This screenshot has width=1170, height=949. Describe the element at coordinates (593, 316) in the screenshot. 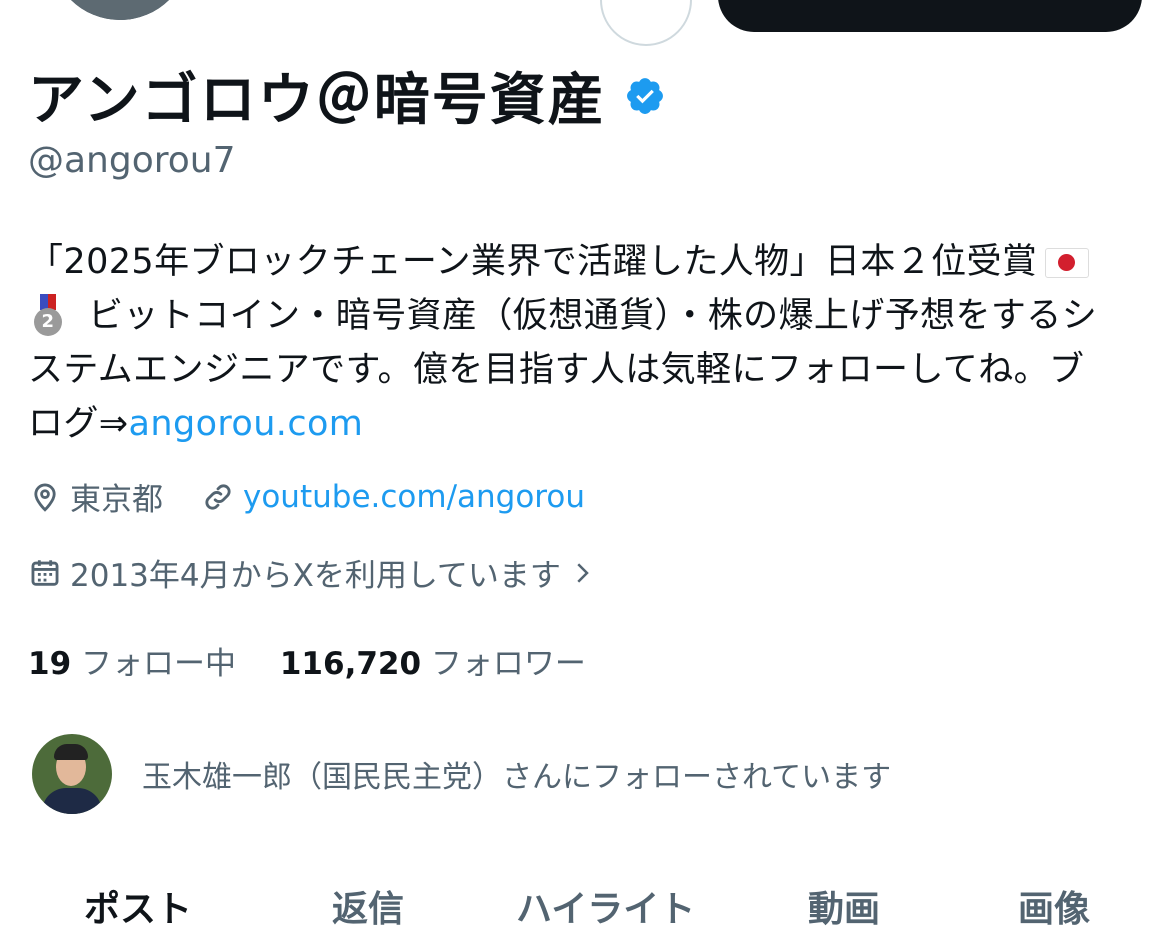

I see `bio-line-2: ビットコイン・暗号資産（仮想通貨）・株の爆上げ予想をするシ` at that location.